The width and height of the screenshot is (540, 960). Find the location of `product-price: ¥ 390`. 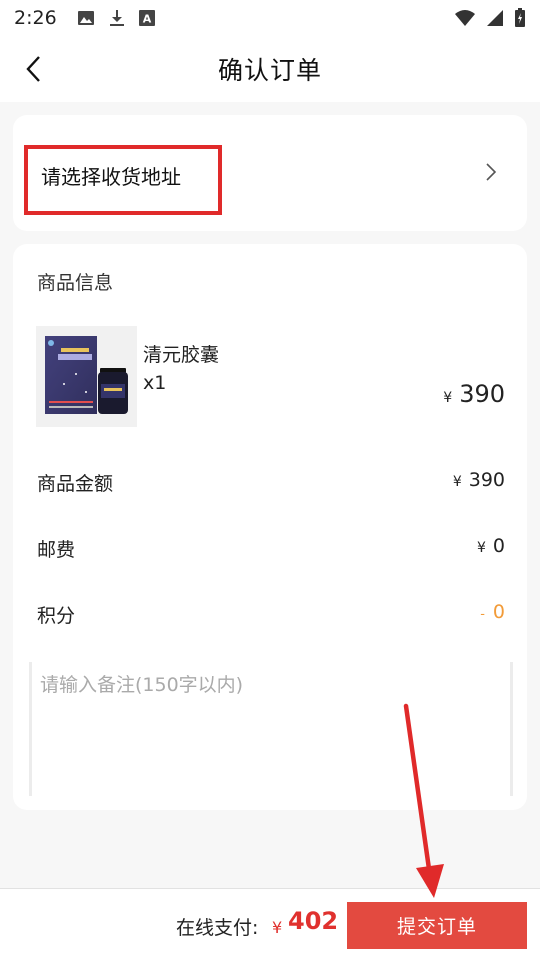

product-price: ¥ 390 is located at coordinates (474, 394).